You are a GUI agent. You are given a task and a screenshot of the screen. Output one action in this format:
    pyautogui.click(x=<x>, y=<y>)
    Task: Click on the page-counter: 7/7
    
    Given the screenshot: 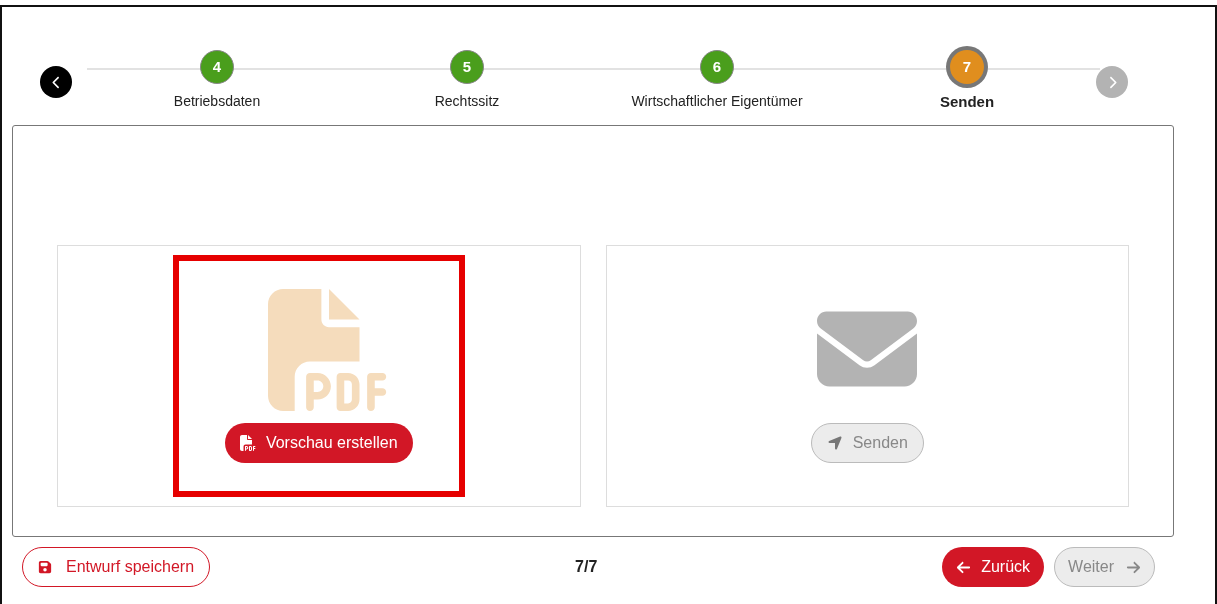 What is the action you would take?
    pyautogui.click(x=586, y=567)
    